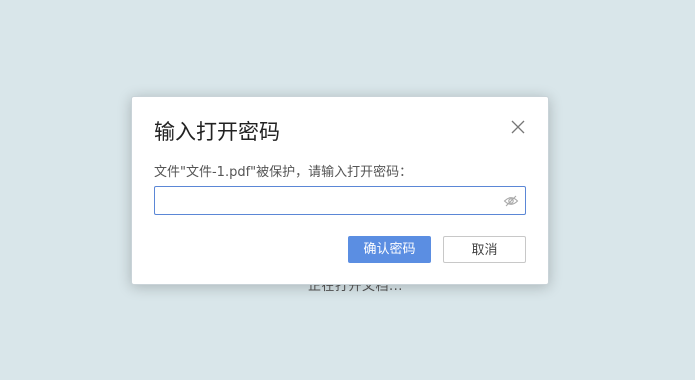 The height and width of the screenshot is (380, 695). I want to click on close-button, so click(518, 127).